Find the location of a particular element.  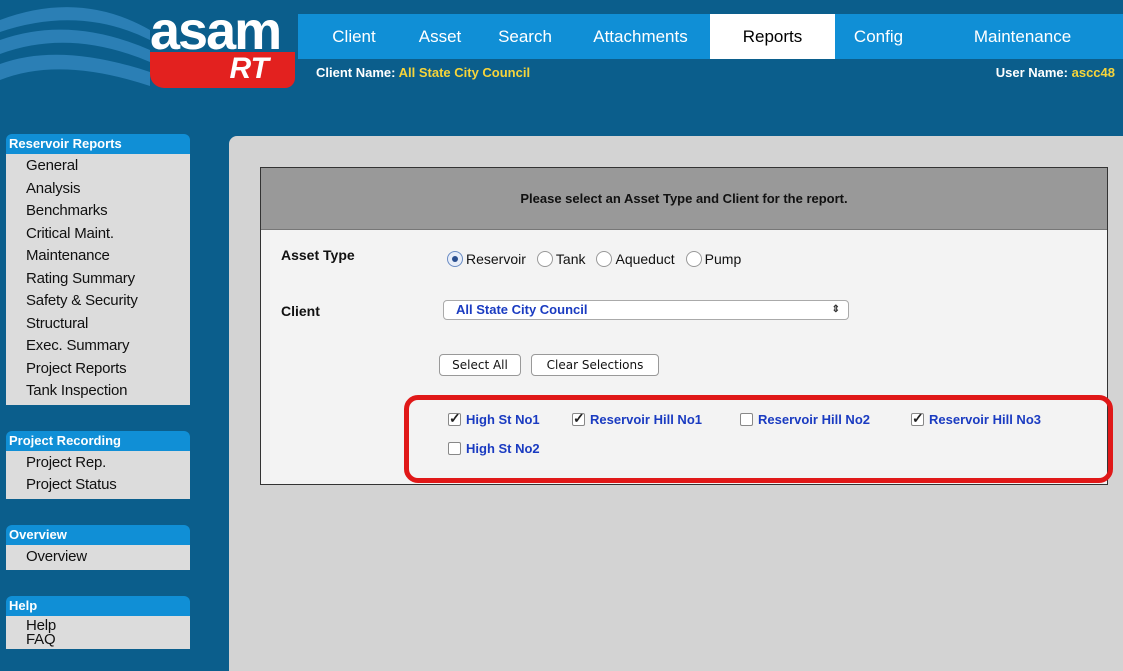

sidebar-item-project-rep: Project Rep. is located at coordinates (98, 463).